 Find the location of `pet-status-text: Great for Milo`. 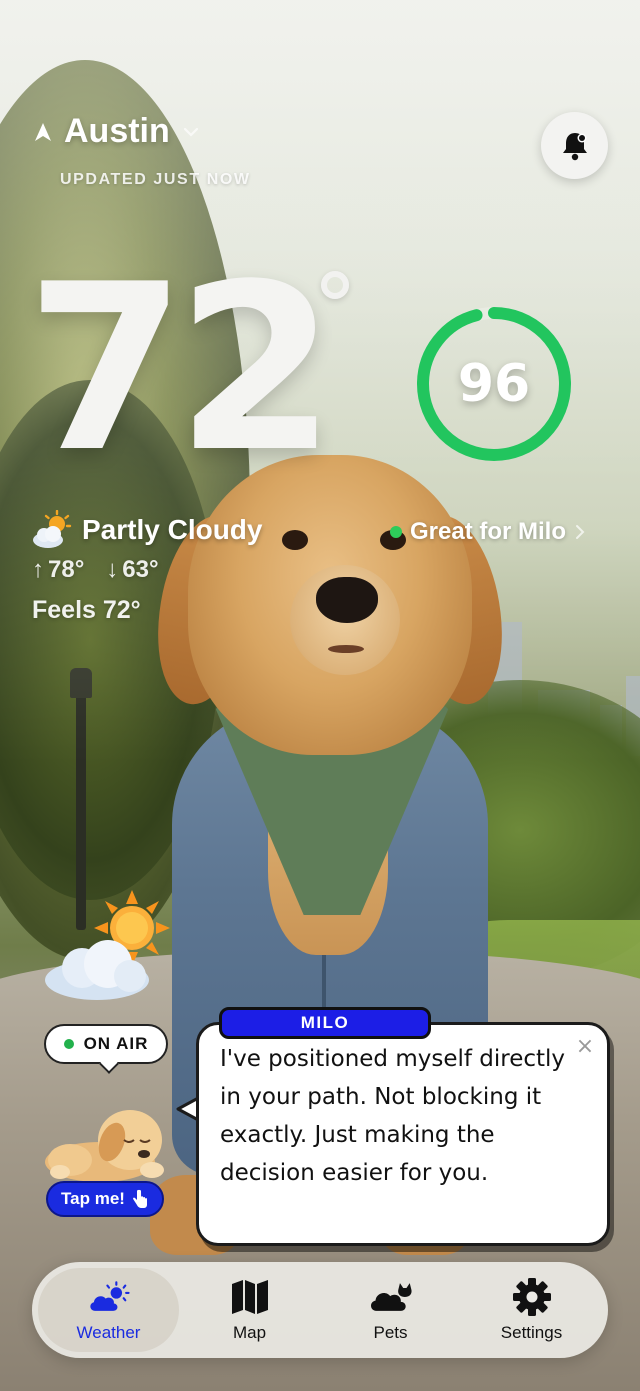

pet-status-text: Great for Milo is located at coordinates (488, 532).